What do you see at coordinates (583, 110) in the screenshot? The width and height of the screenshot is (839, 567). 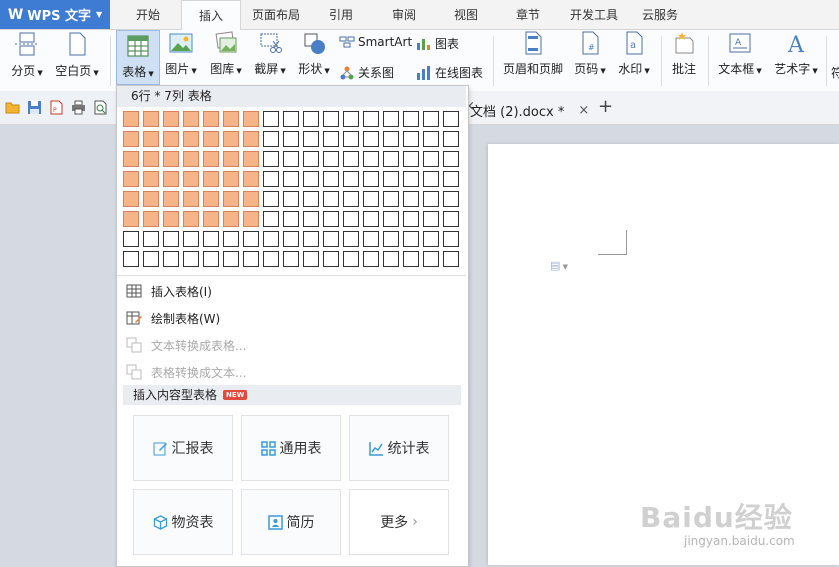 I see `close-icon: ×` at bounding box center [583, 110].